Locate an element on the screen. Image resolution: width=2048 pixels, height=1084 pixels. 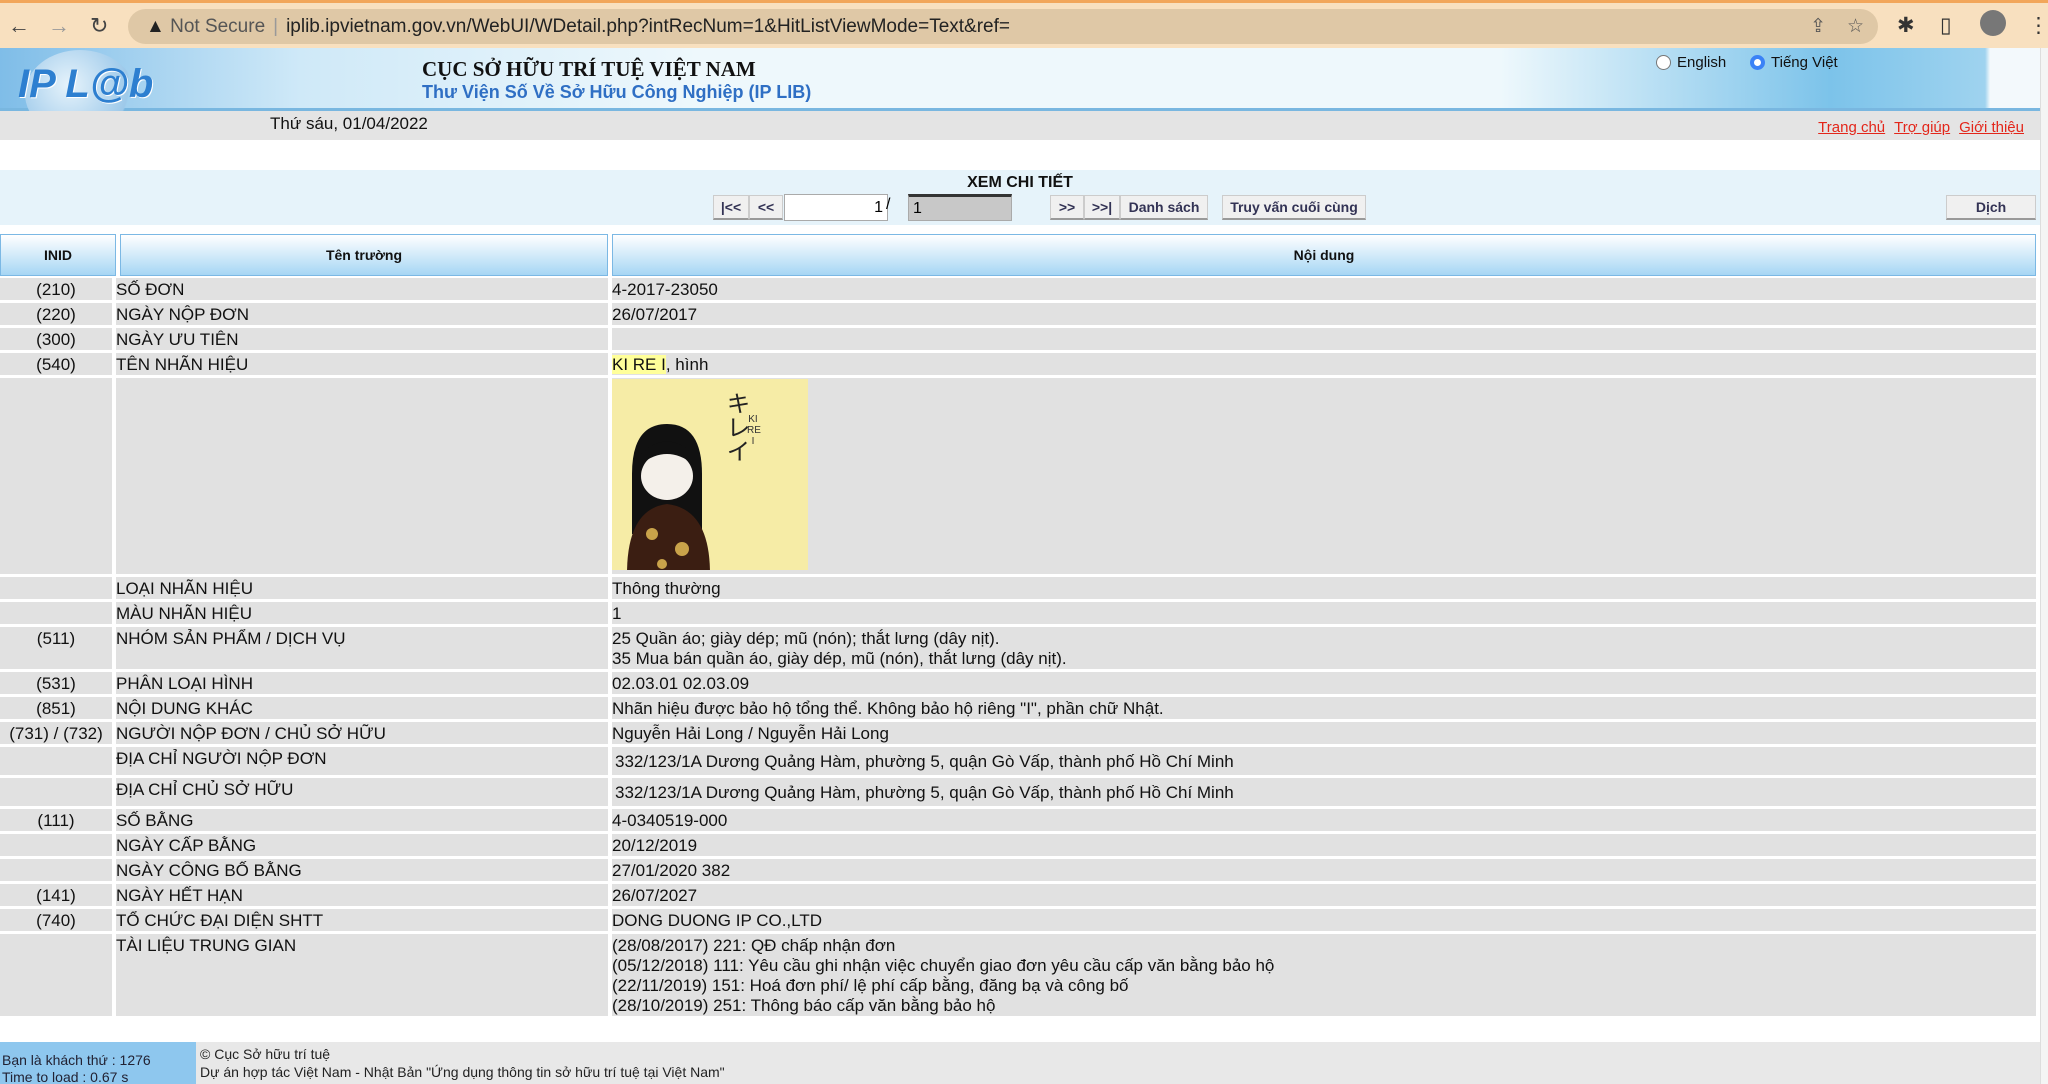
table-row: MÀU NHÃN HIỆU 1 is located at coordinates (1018, 613).